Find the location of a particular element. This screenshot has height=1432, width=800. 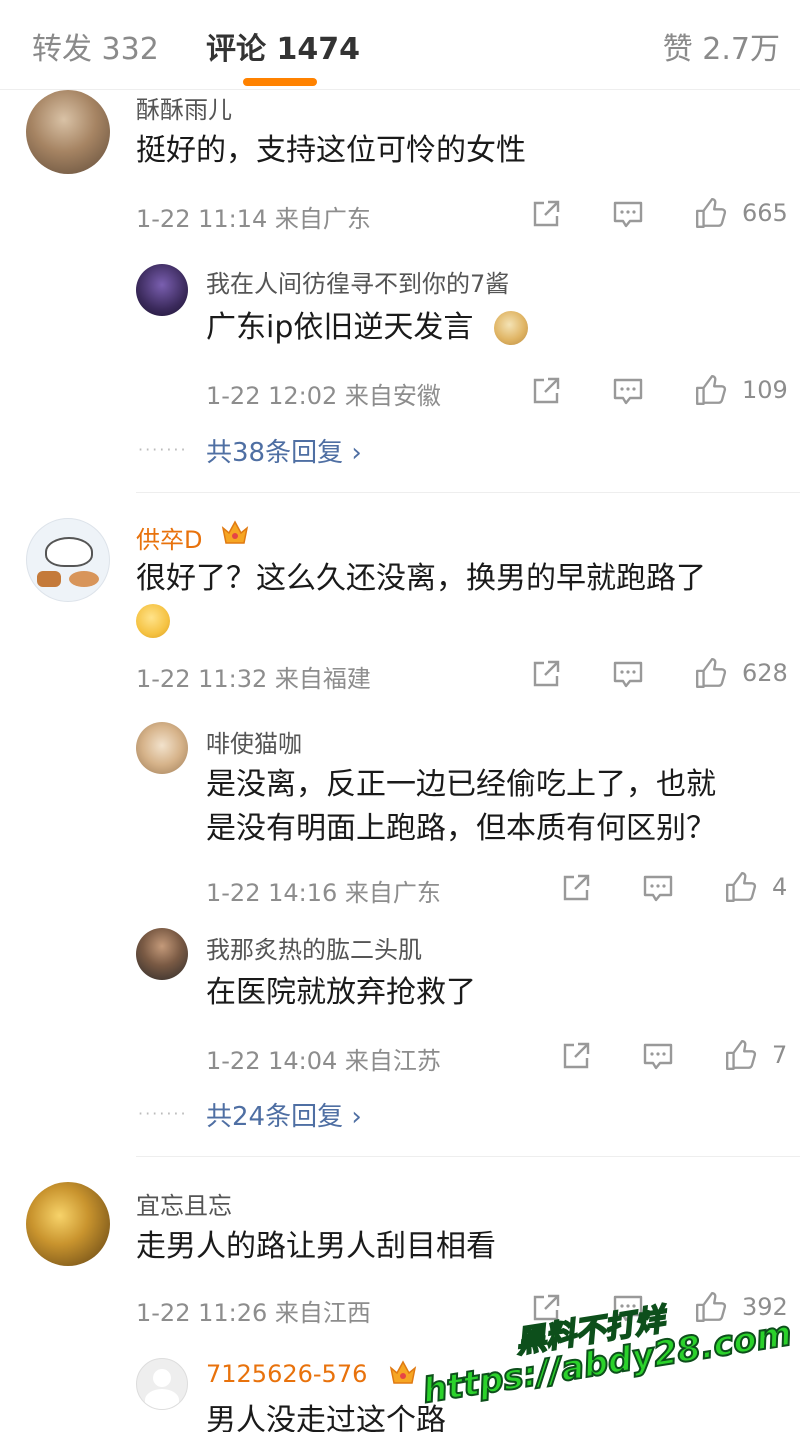

comment-meta: 1-22 11:26 来自江西 is located at coordinates (253, 1313).